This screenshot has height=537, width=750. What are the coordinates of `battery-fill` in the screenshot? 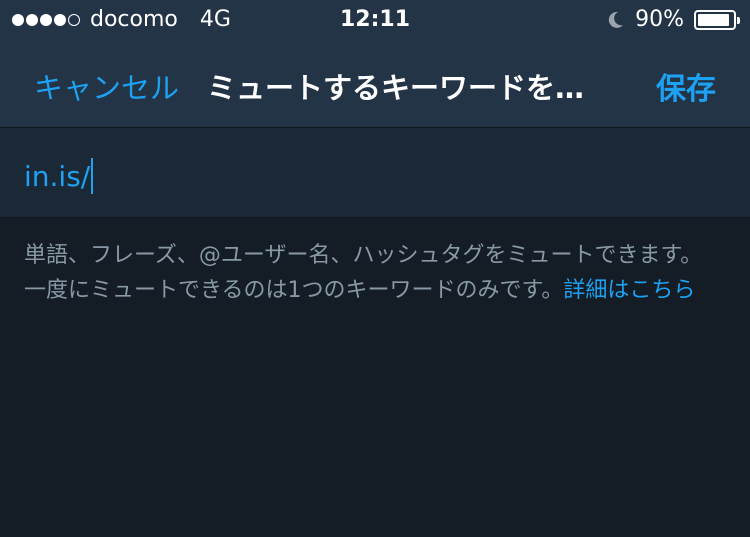 It's located at (713, 19).